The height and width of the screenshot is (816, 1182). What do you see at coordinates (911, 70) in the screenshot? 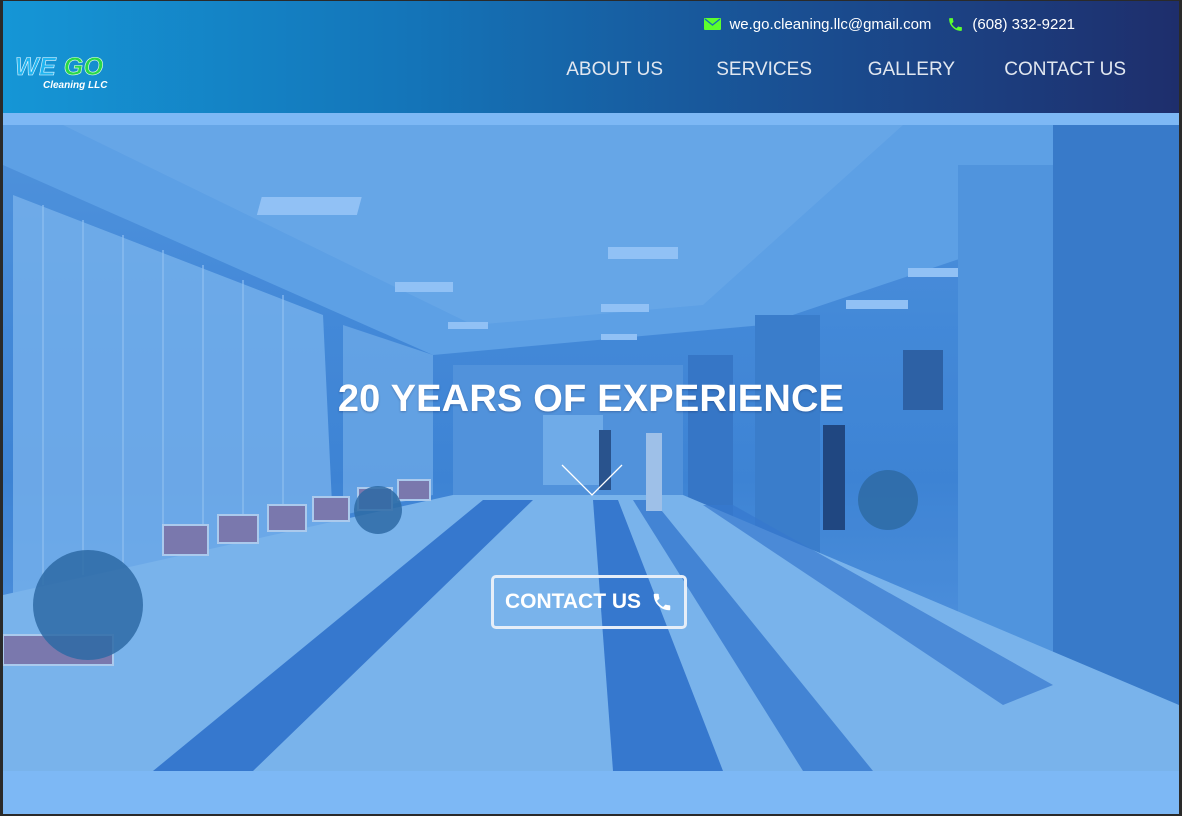
I see `nav-gallery: GALLERY` at bounding box center [911, 70].